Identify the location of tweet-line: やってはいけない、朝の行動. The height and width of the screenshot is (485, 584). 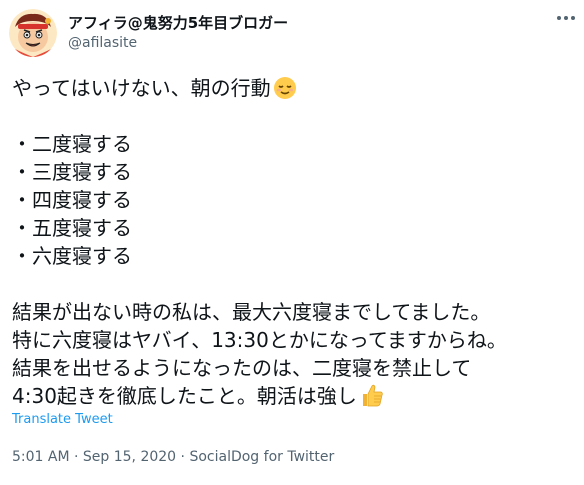
(297, 88).